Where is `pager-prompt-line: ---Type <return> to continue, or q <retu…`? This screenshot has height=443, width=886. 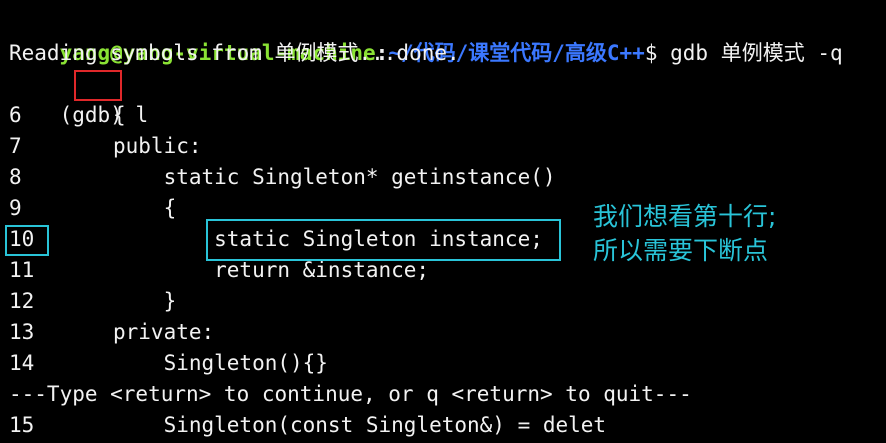 pager-prompt-line: ---Type <return> to continue, or q <retu… is located at coordinates (350, 394).